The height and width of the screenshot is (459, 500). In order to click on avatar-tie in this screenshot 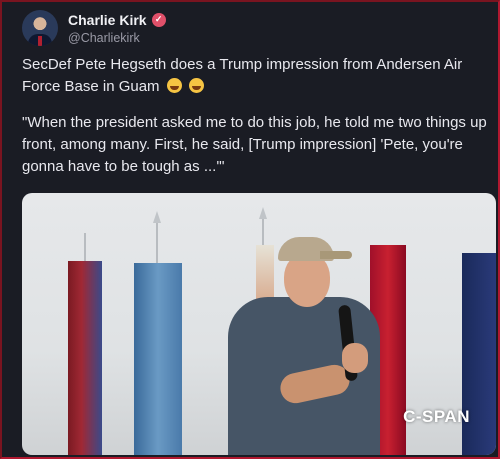, I will do `click(40, 41)`.